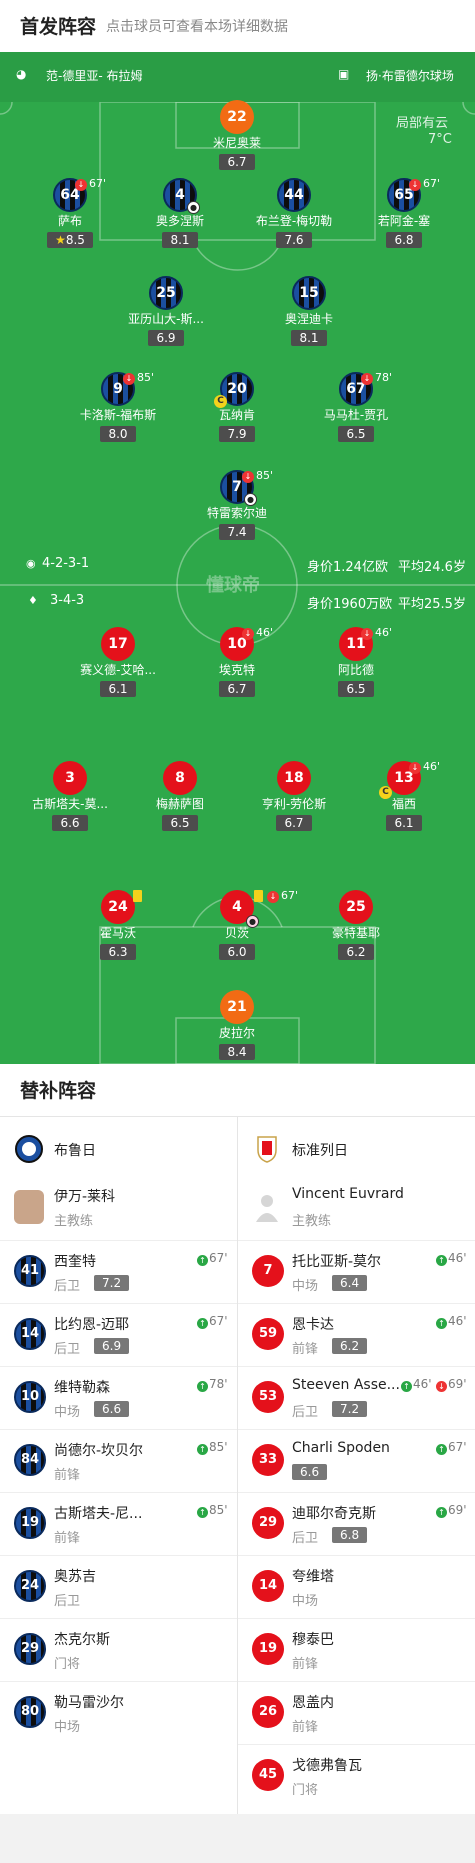 This screenshot has width=475, height=1863. Describe the element at coordinates (30, 1271) in the screenshot. I see `player-number: 41` at that location.